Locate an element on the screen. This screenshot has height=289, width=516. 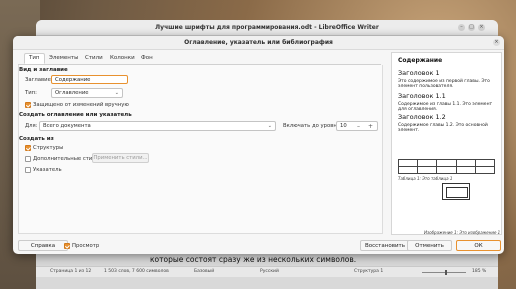
title-input: Содержание is located at coordinates (89, 79).